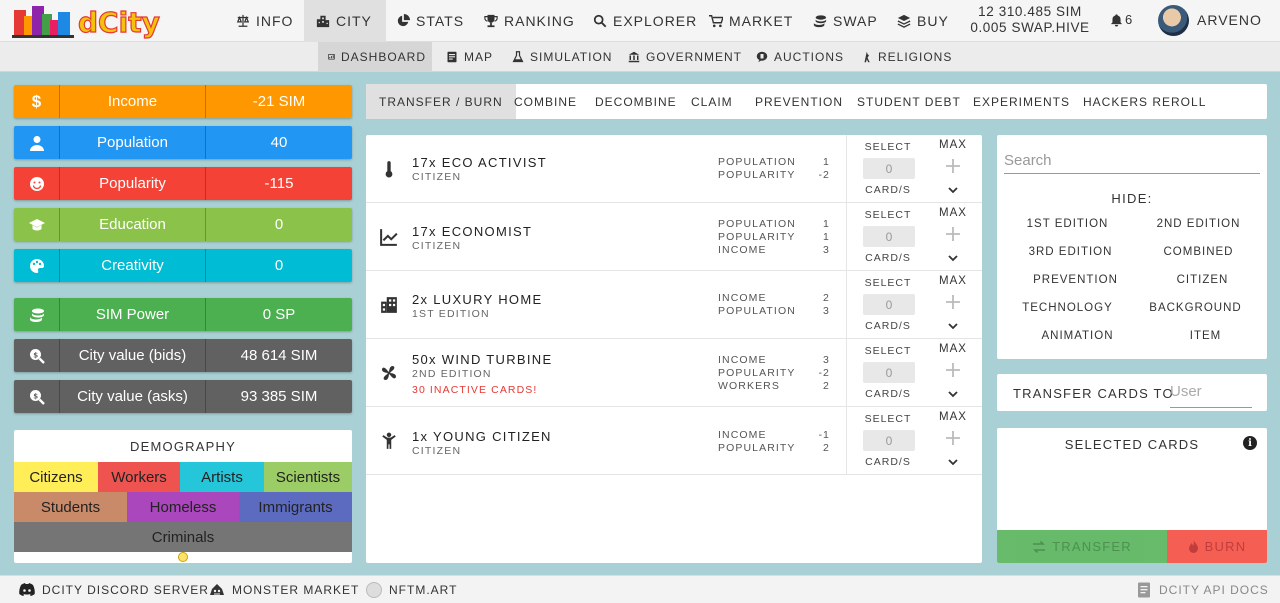  I want to click on demo-scientists: Scientists, so click(308, 477).